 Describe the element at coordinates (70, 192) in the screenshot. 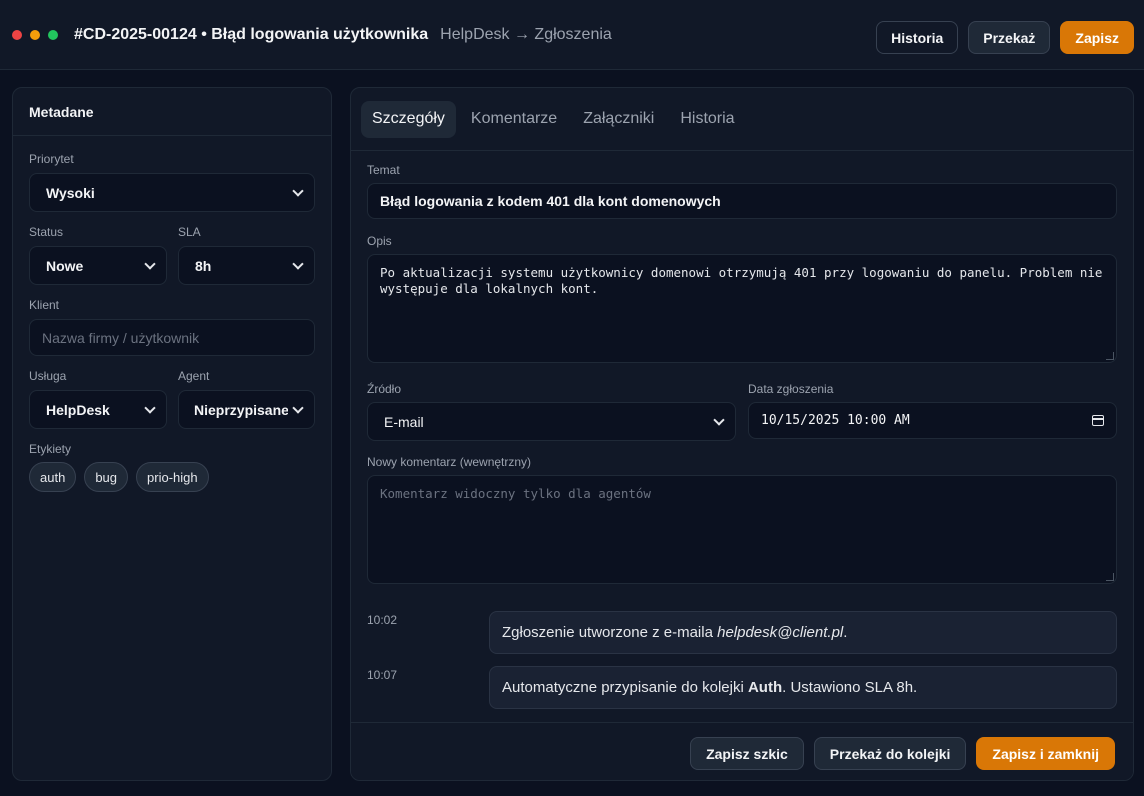

I see `priority-value: Wysoki` at that location.